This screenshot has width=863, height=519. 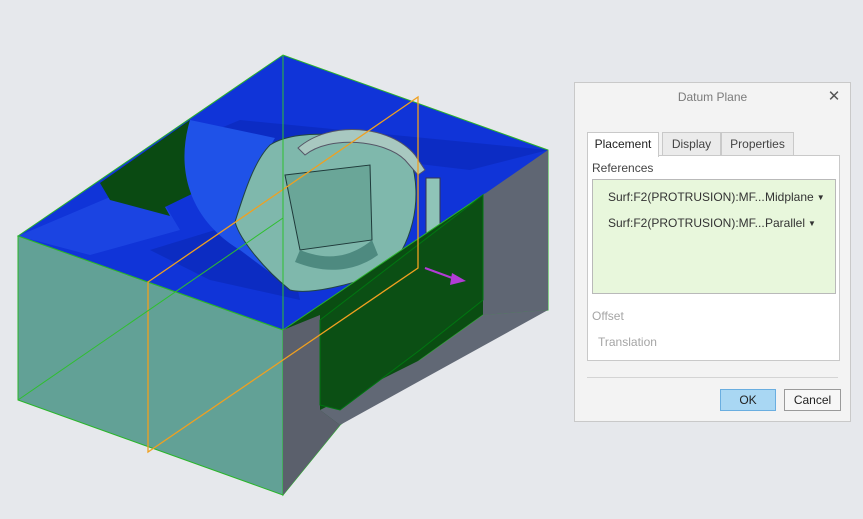 I want to click on tab-properties: Properties, so click(x=757, y=144).